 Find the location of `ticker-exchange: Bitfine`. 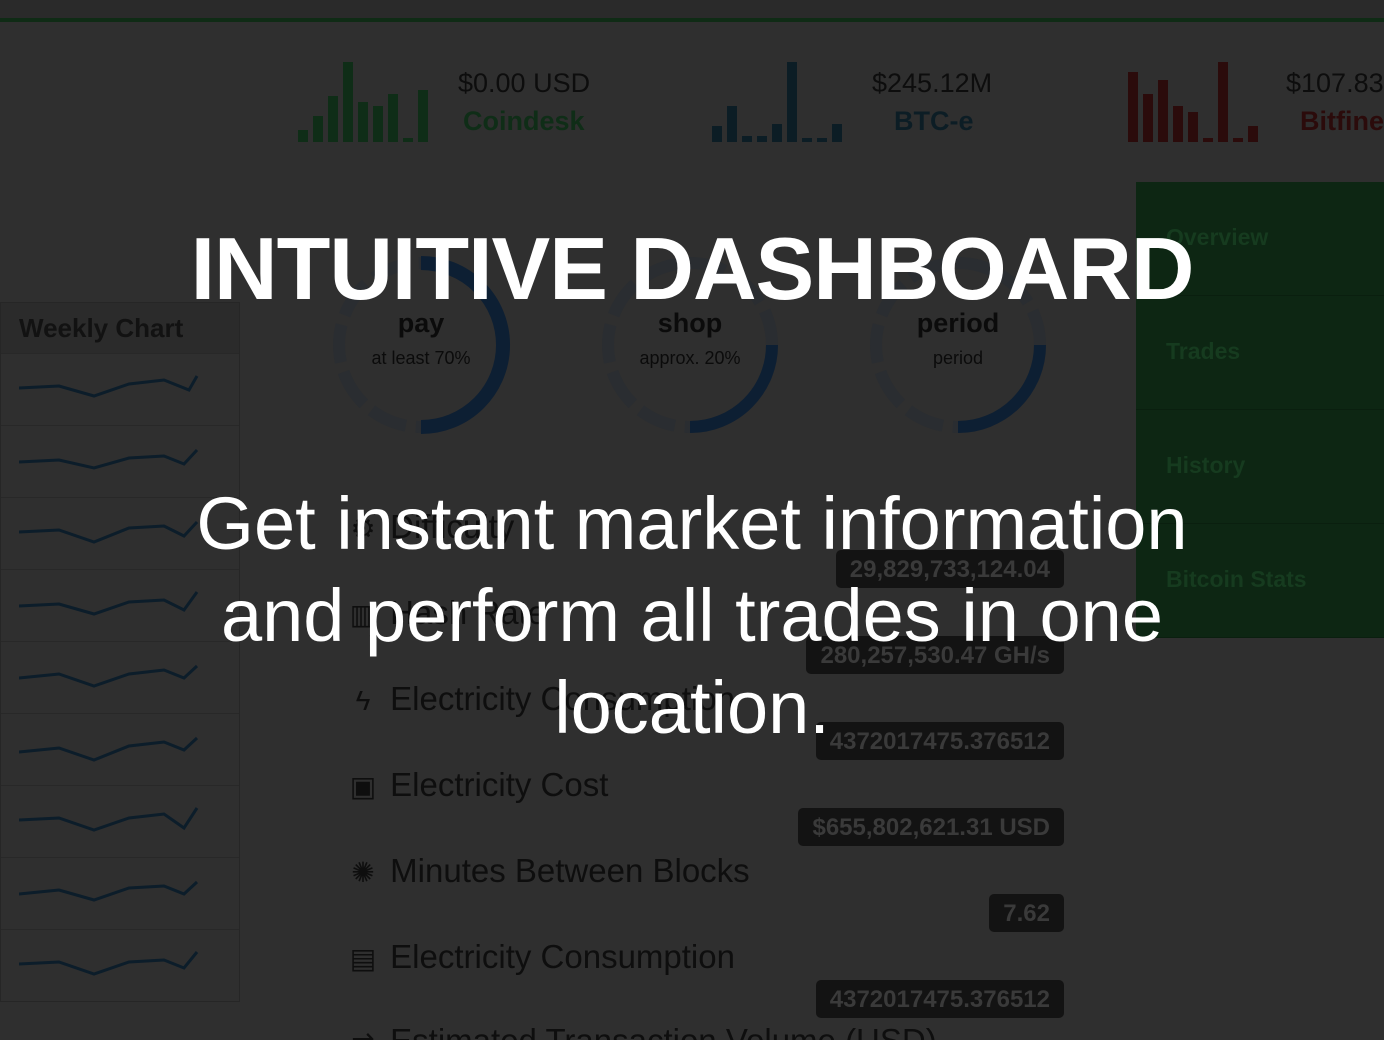

ticker-exchange: Bitfine is located at coordinates (1342, 121).